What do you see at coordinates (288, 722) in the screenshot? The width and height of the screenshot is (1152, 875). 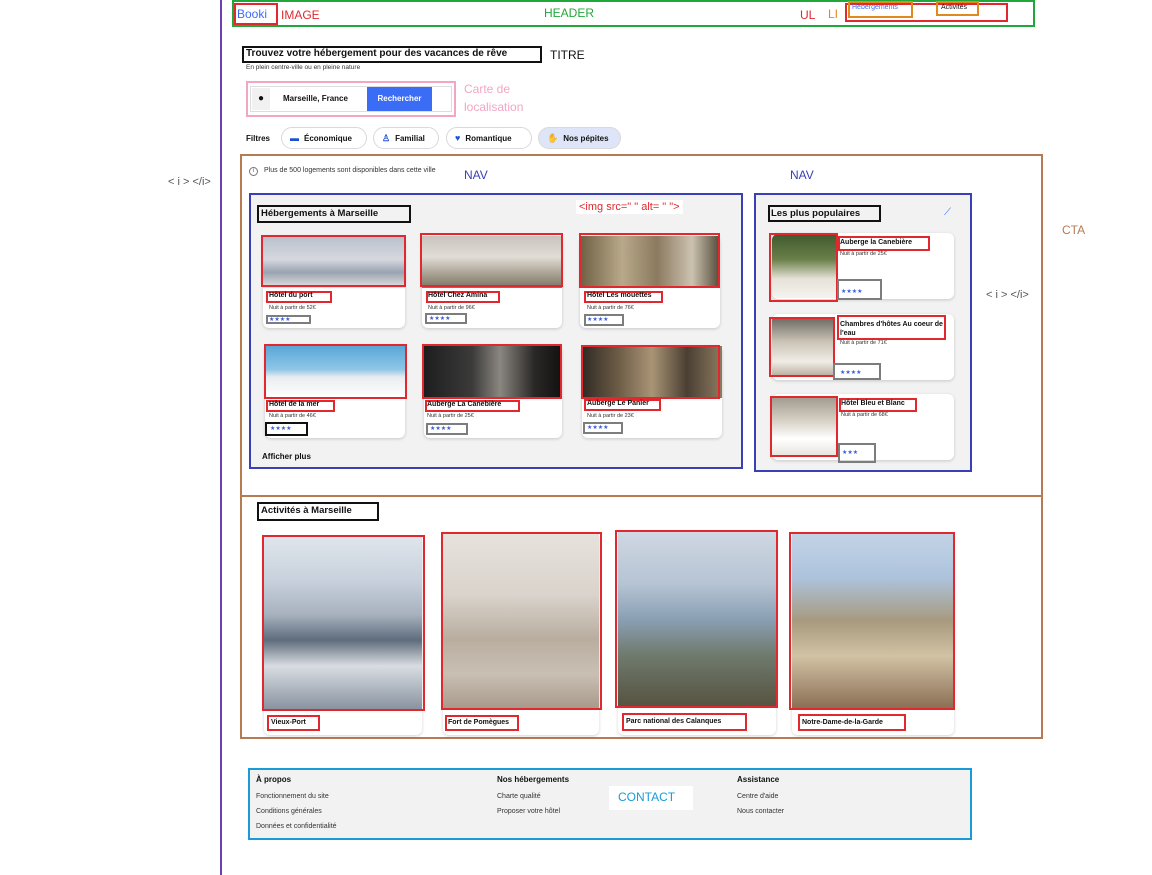 I see `activite-title: Vieux-Port` at bounding box center [288, 722].